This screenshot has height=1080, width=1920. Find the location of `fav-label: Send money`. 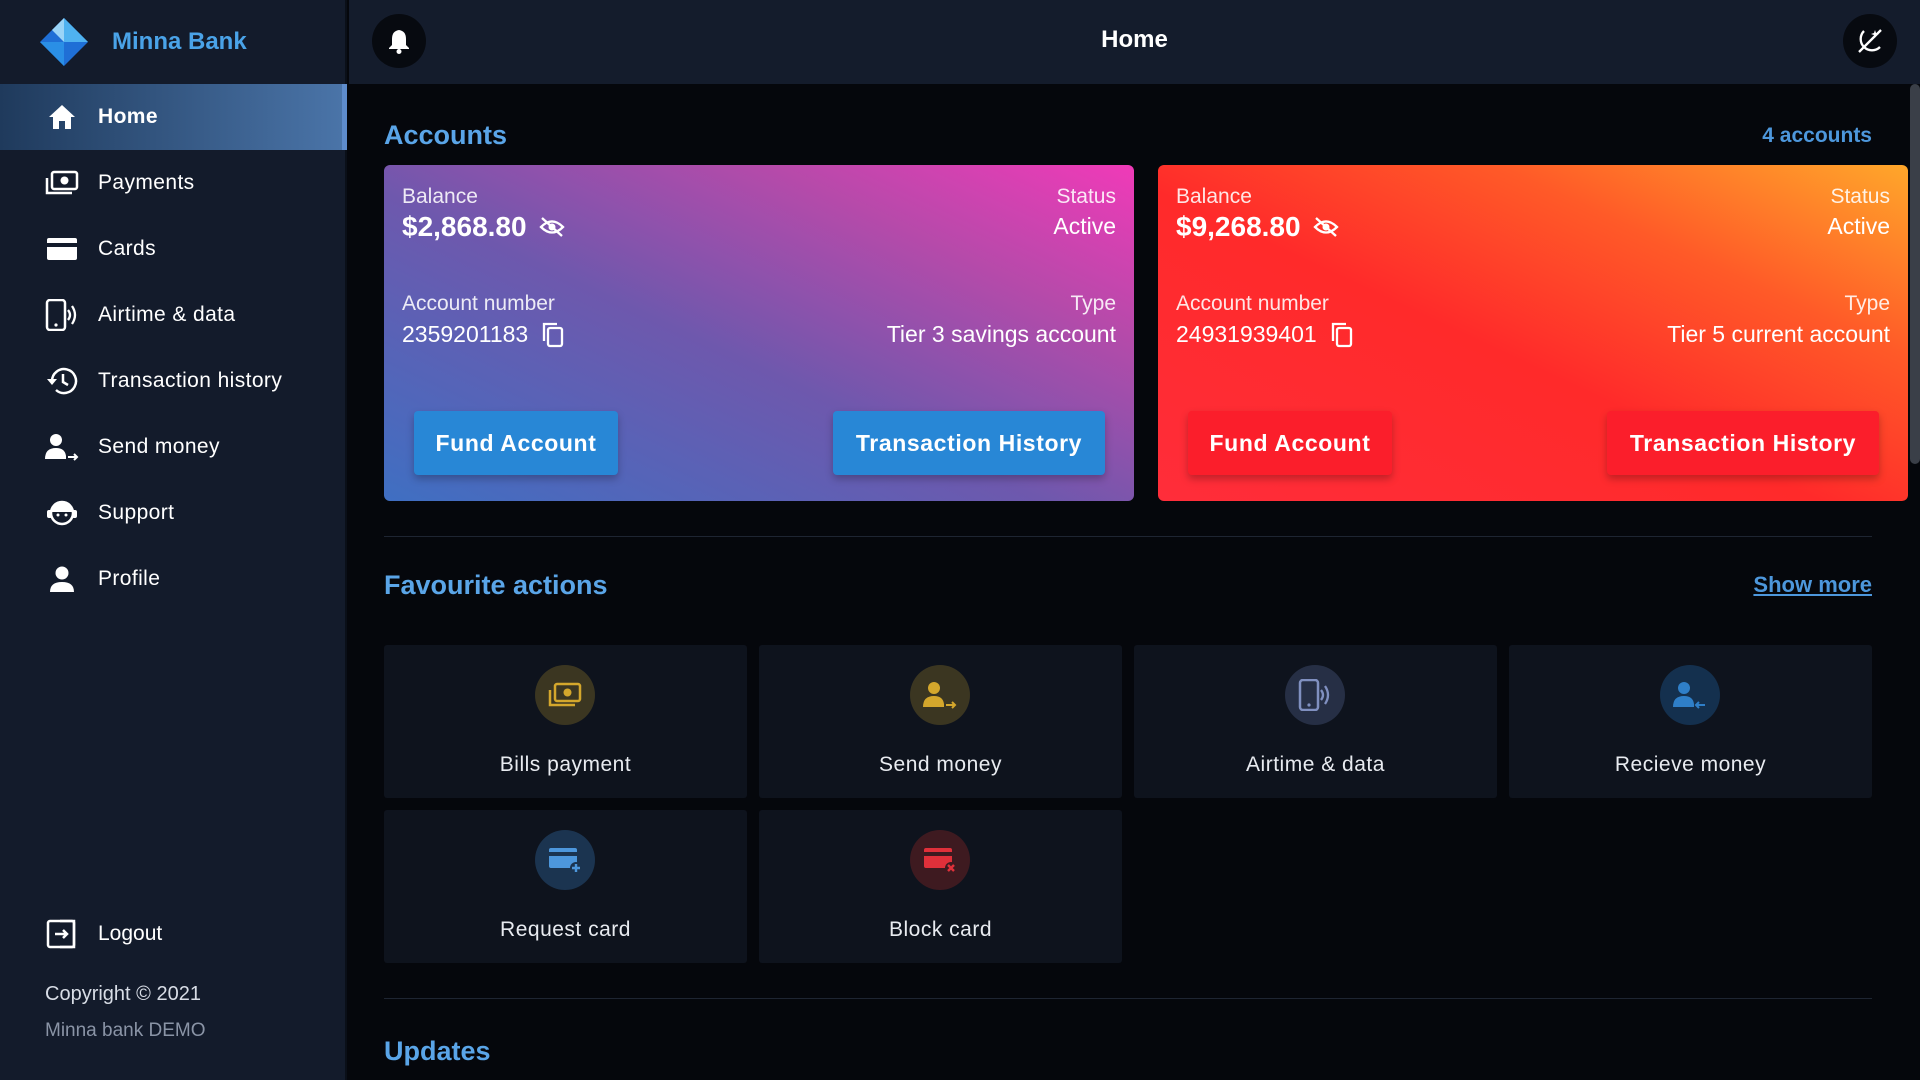

fav-label: Send money is located at coordinates (940, 764).